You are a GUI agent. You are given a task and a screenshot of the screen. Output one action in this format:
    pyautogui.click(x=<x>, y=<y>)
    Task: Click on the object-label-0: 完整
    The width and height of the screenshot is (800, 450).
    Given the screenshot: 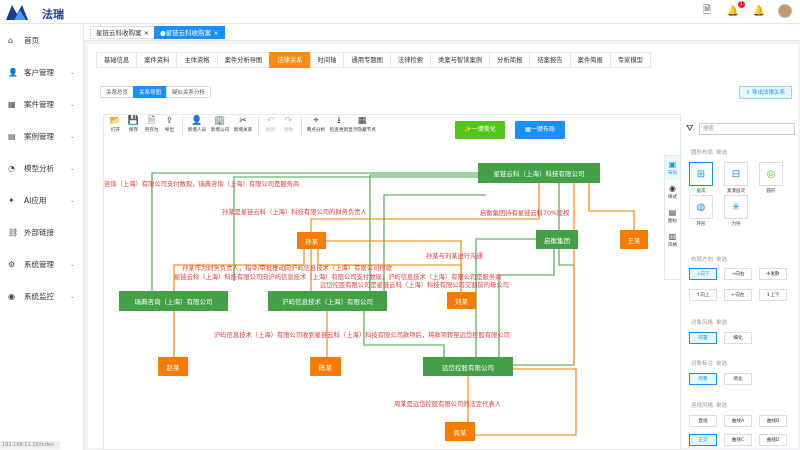 What is the action you would take?
    pyautogui.click(x=703, y=379)
    